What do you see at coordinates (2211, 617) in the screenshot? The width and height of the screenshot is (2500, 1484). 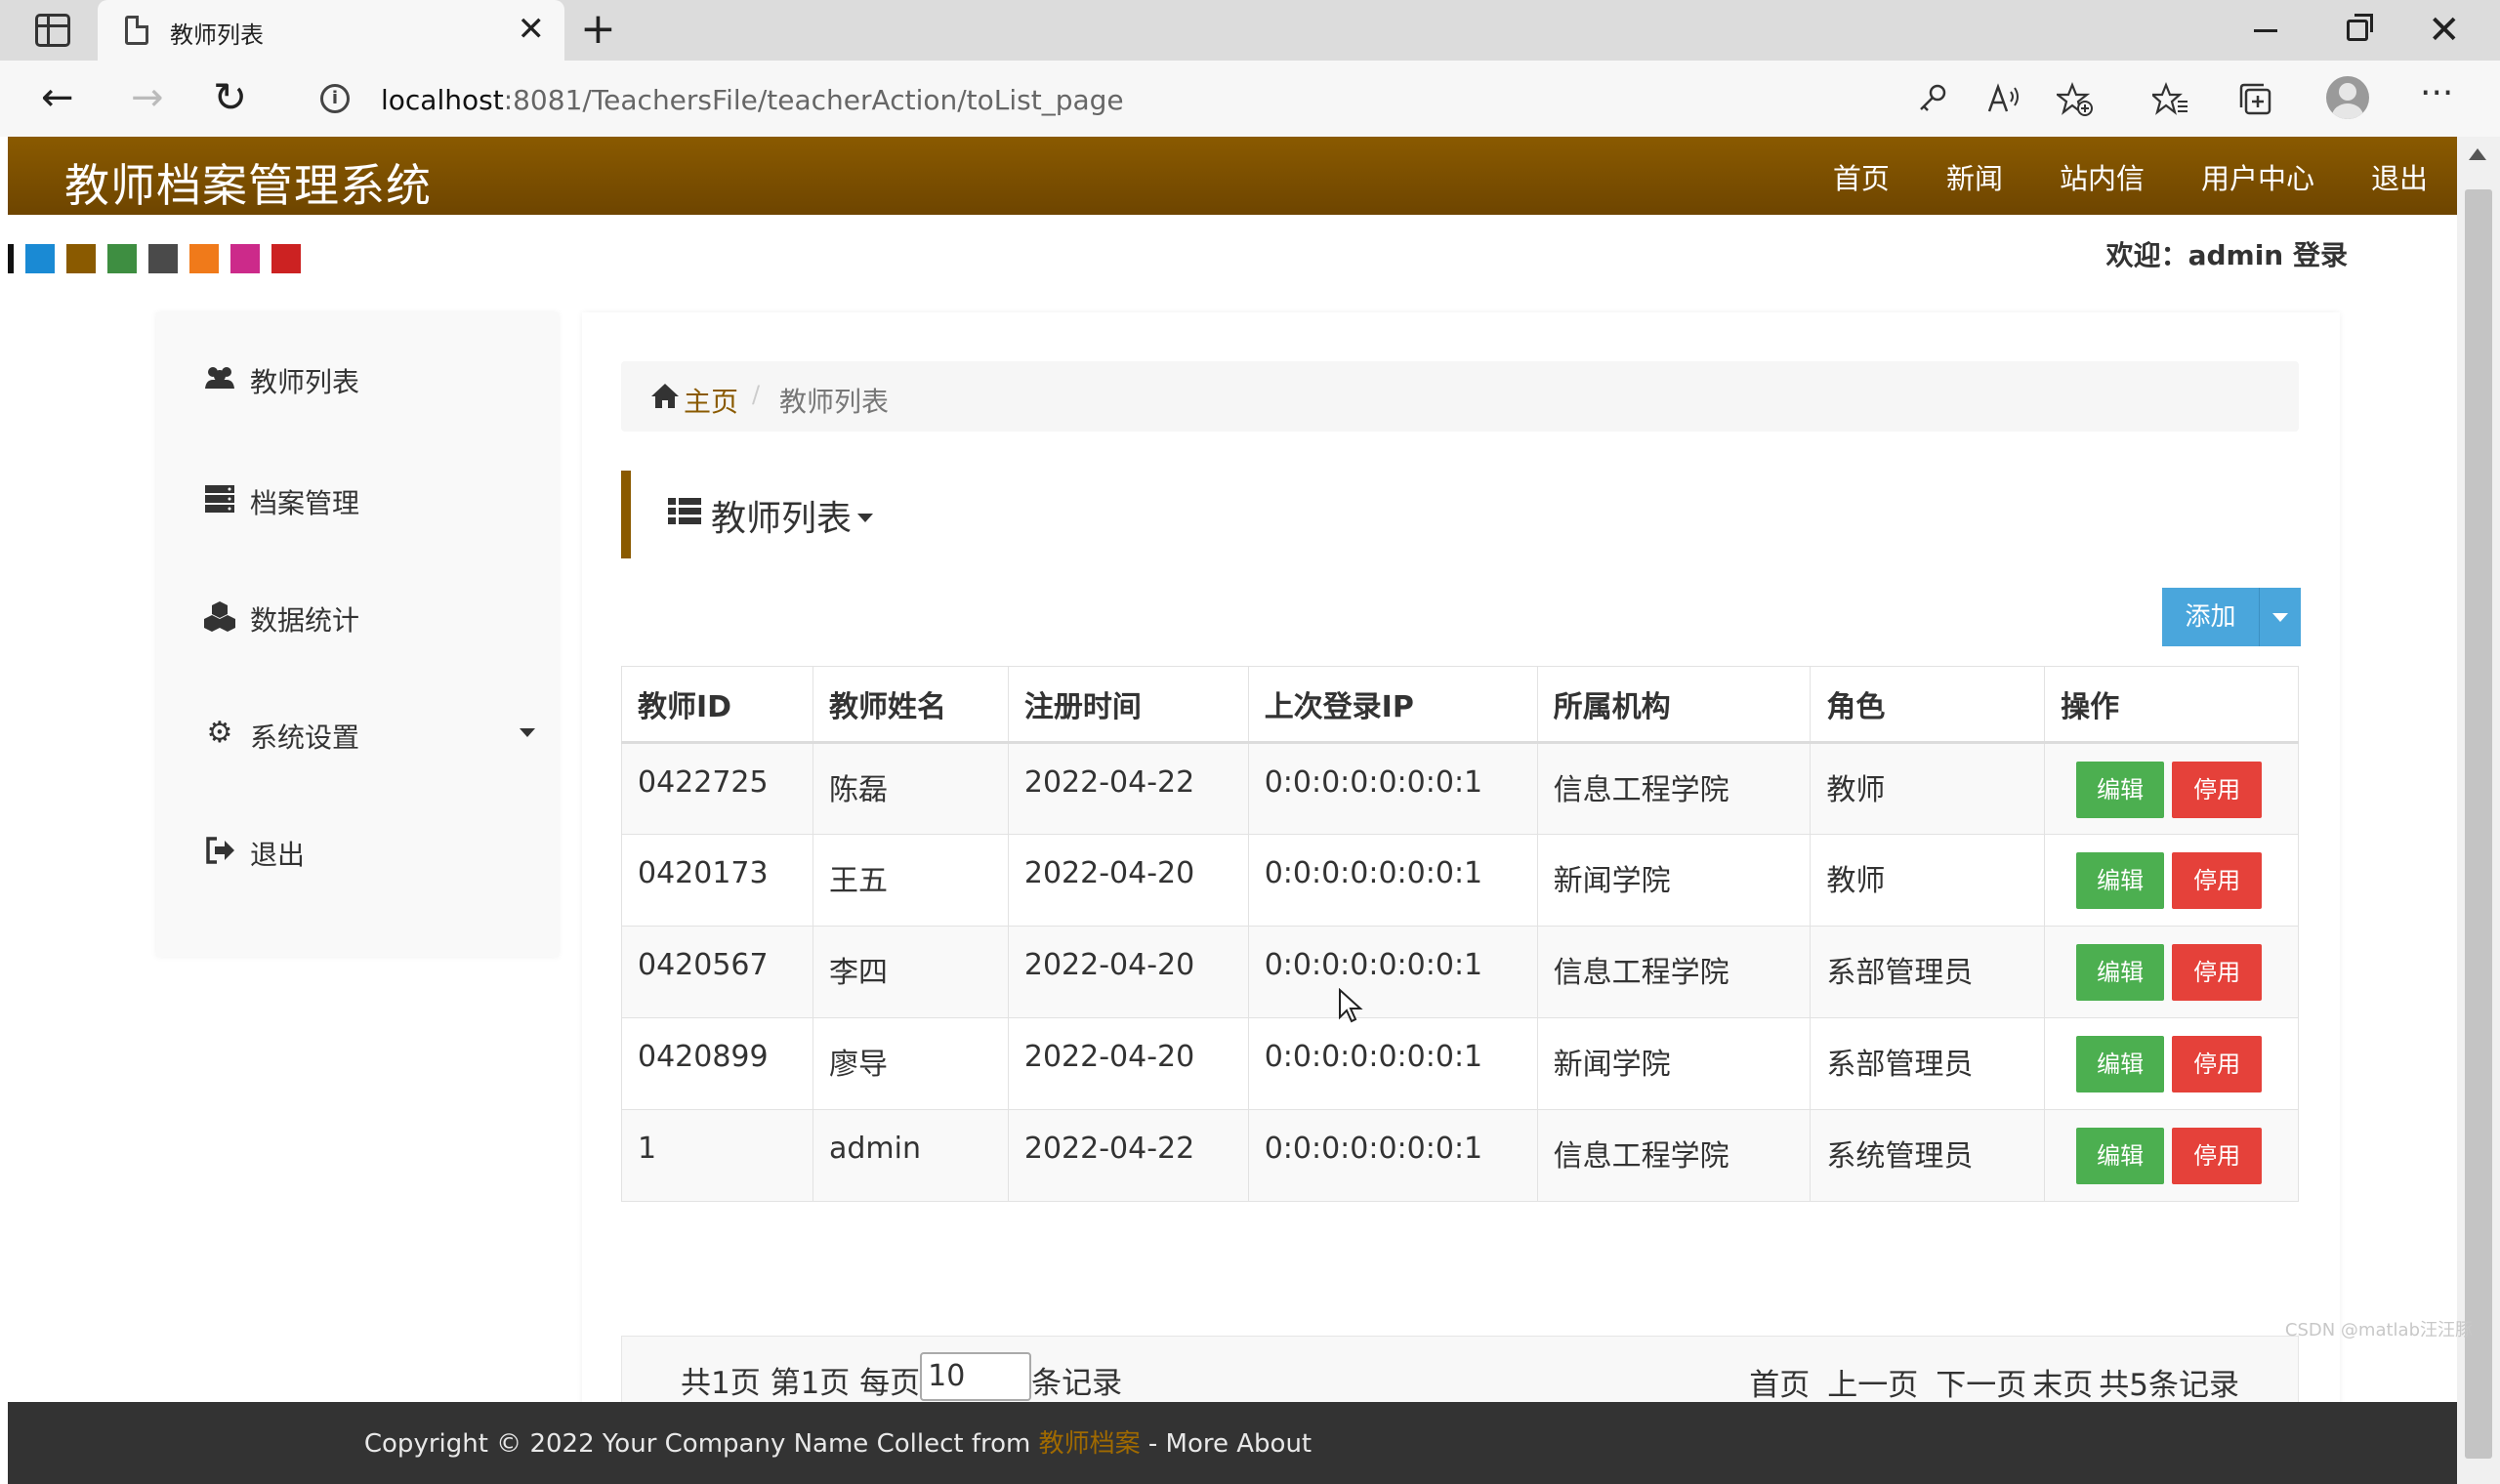 I see `add-button: 添加` at bounding box center [2211, 617].